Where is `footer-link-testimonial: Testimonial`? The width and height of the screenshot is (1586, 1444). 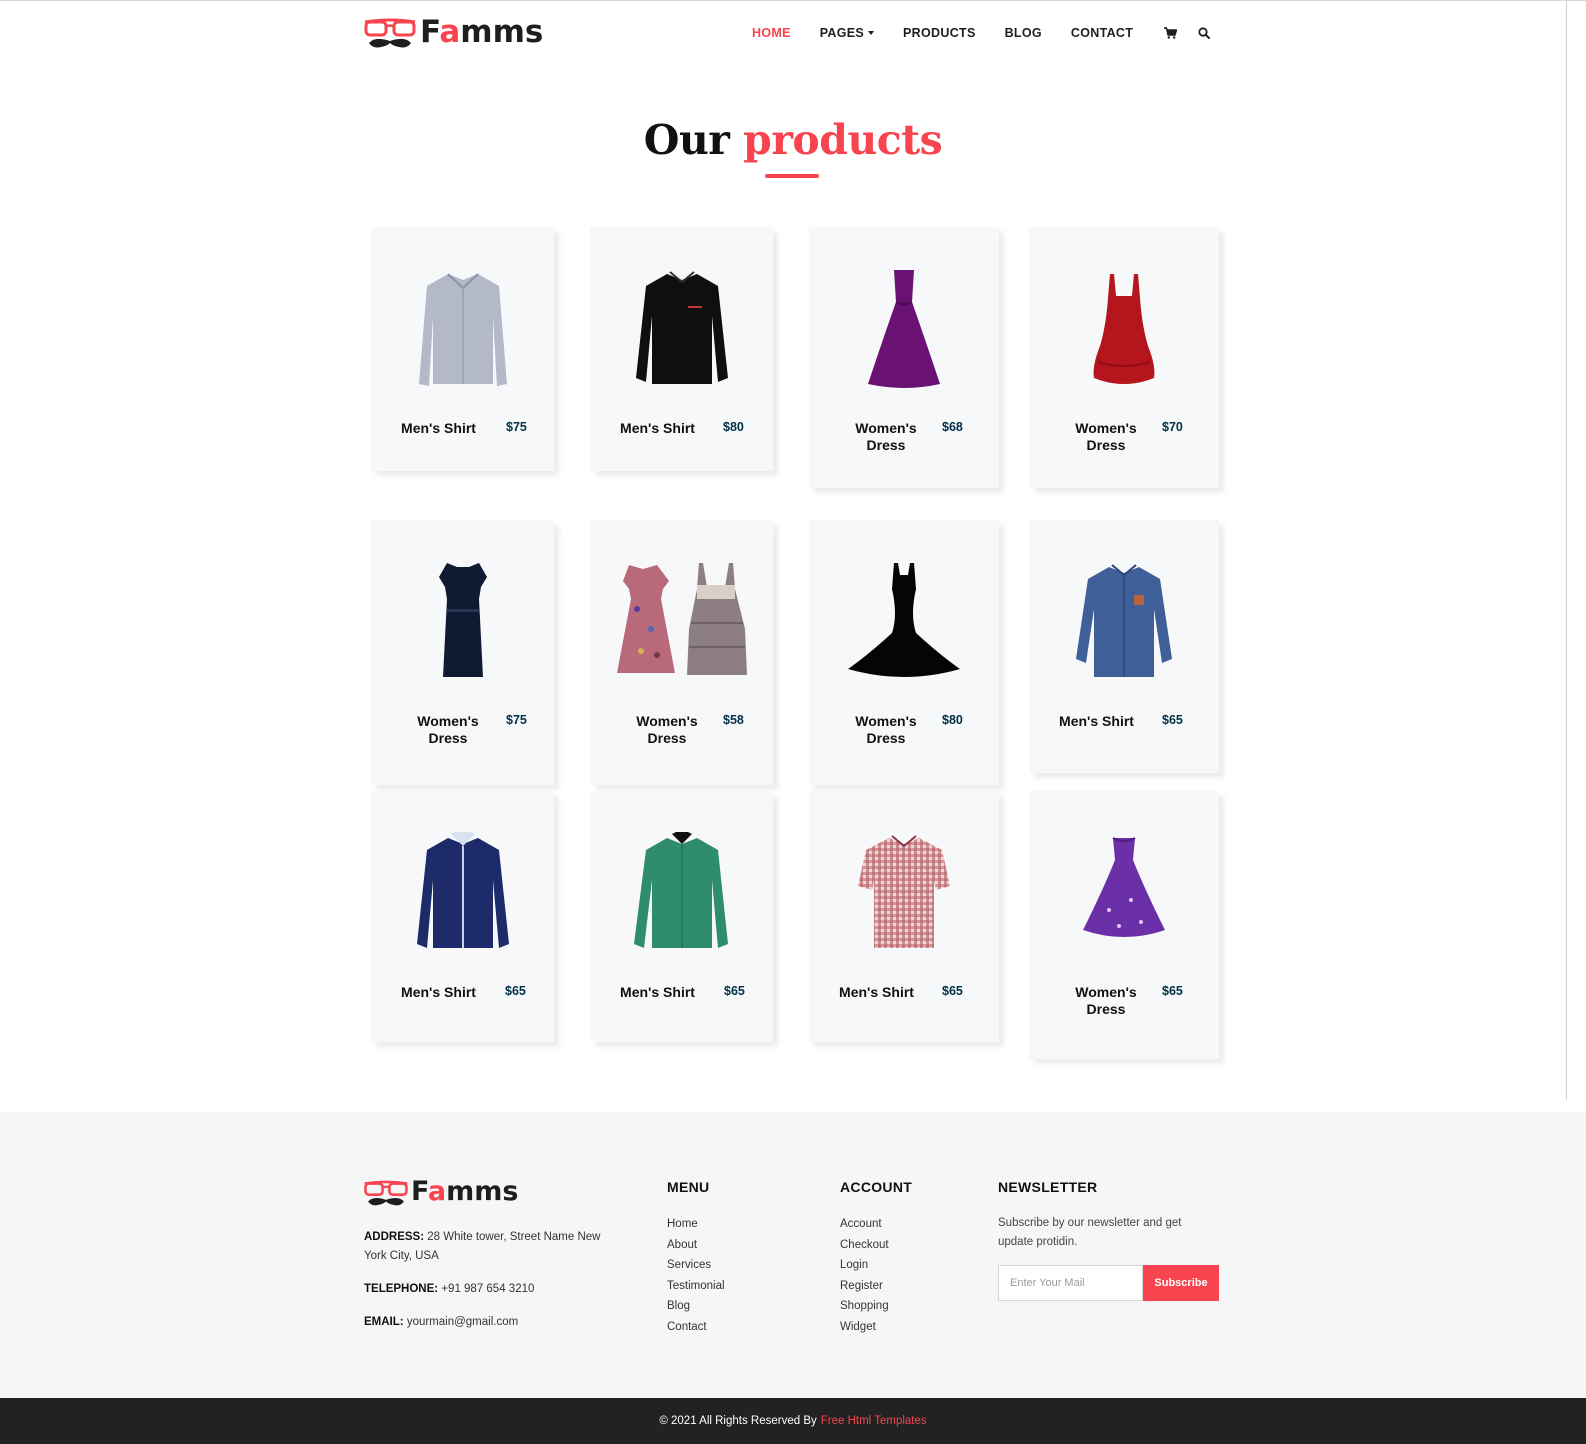
footer-link-testimonial: Testimonial is located at coordinates (696, 1290).